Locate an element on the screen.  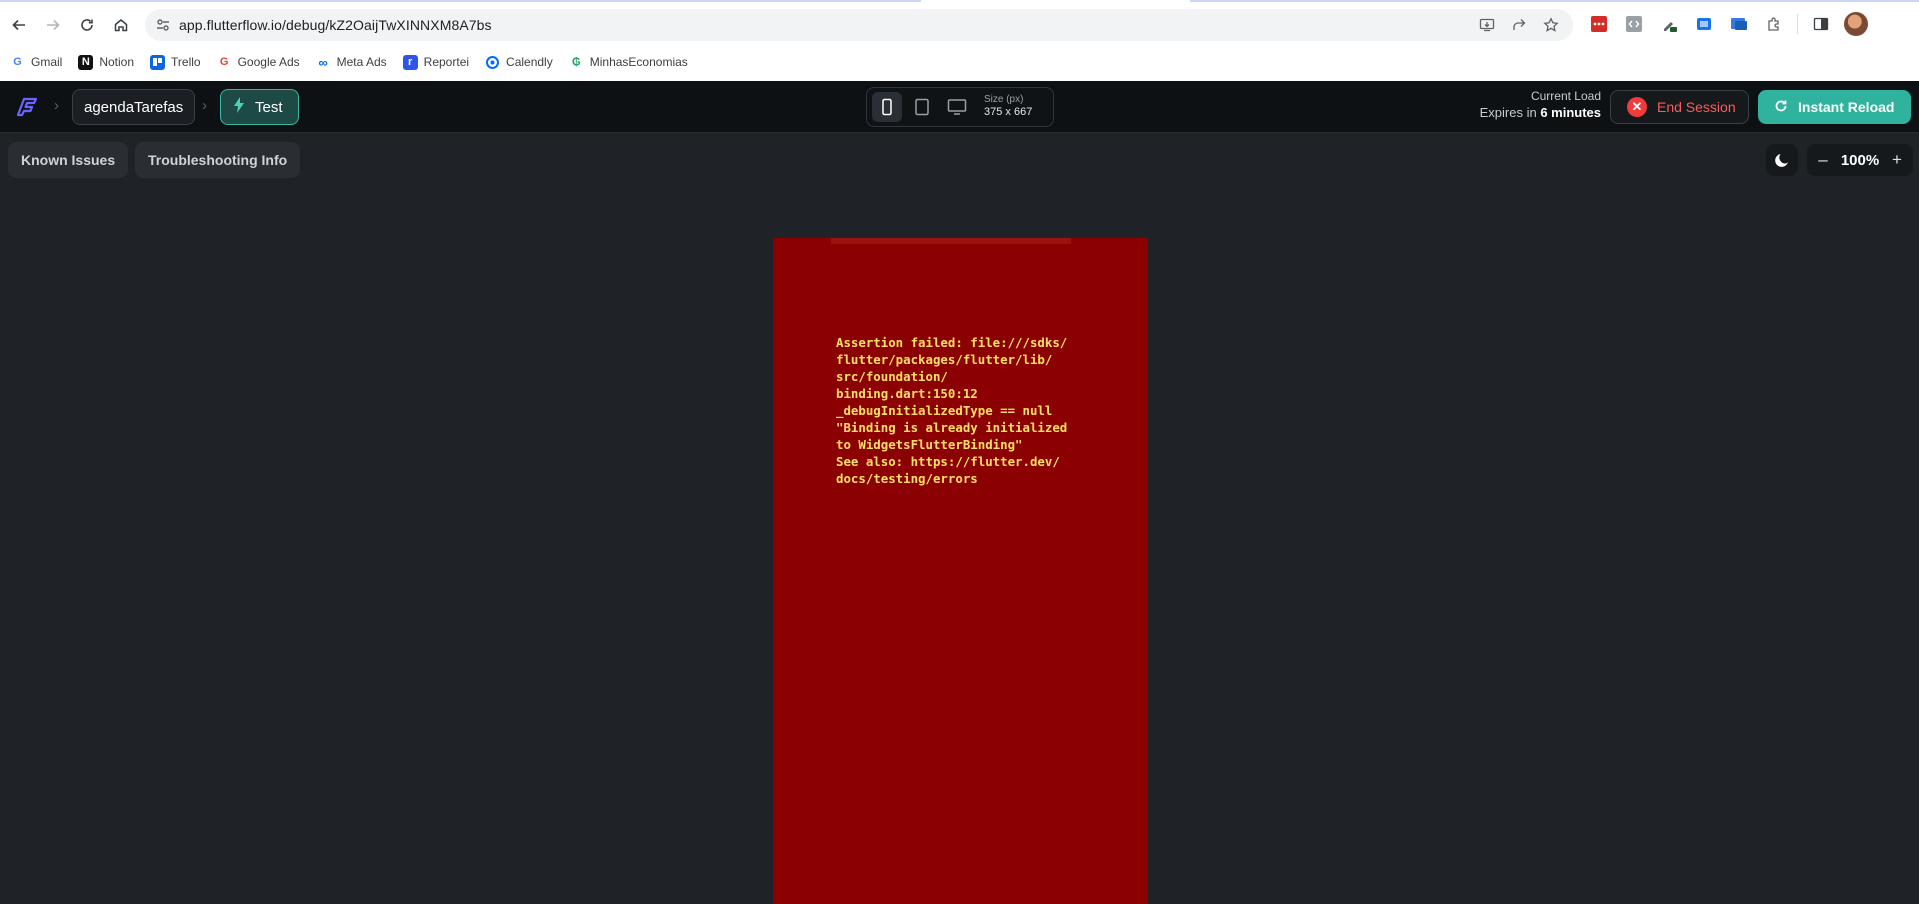
bookmark-label: Google Ads is located at coordinates (268, 62).